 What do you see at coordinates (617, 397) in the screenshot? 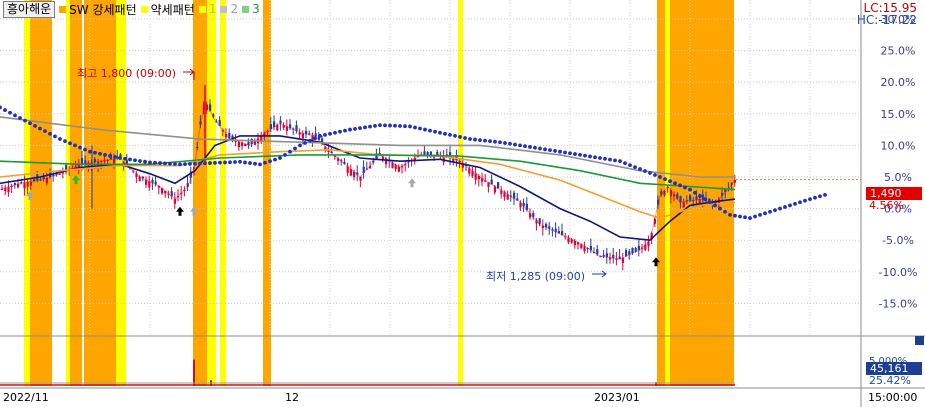
I see `x-label-jan: 2023/01` at bounding box center [617, 397].